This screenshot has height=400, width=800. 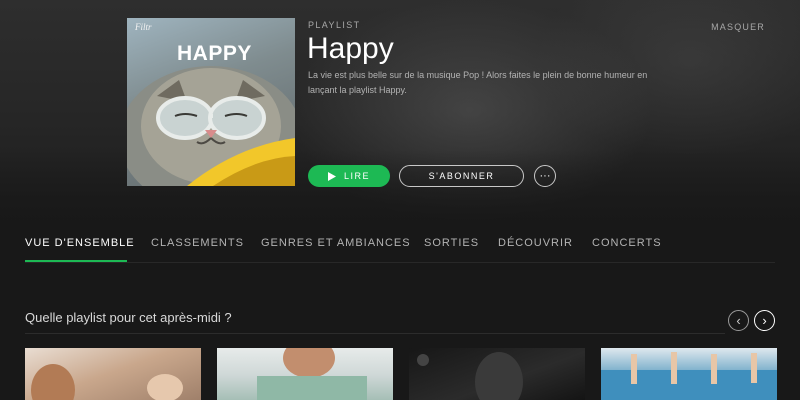 What do you see at coordinates (336, 243) in the screenshot?
I see `tab-genres-moods: GENRES ET AMBIANCES` at bounding box center [336, 243].